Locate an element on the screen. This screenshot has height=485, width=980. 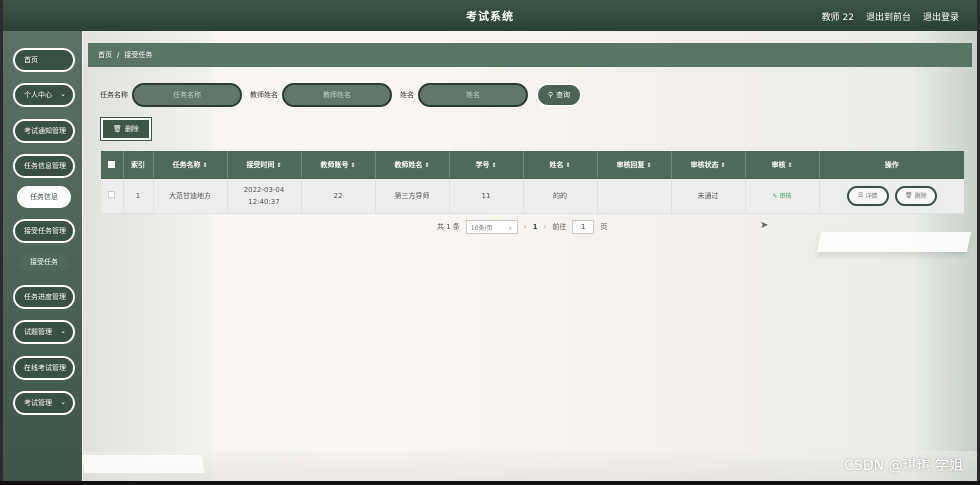
sidebar-item-online-exam: 在线考试管理 is located at coordinates (44, 368).